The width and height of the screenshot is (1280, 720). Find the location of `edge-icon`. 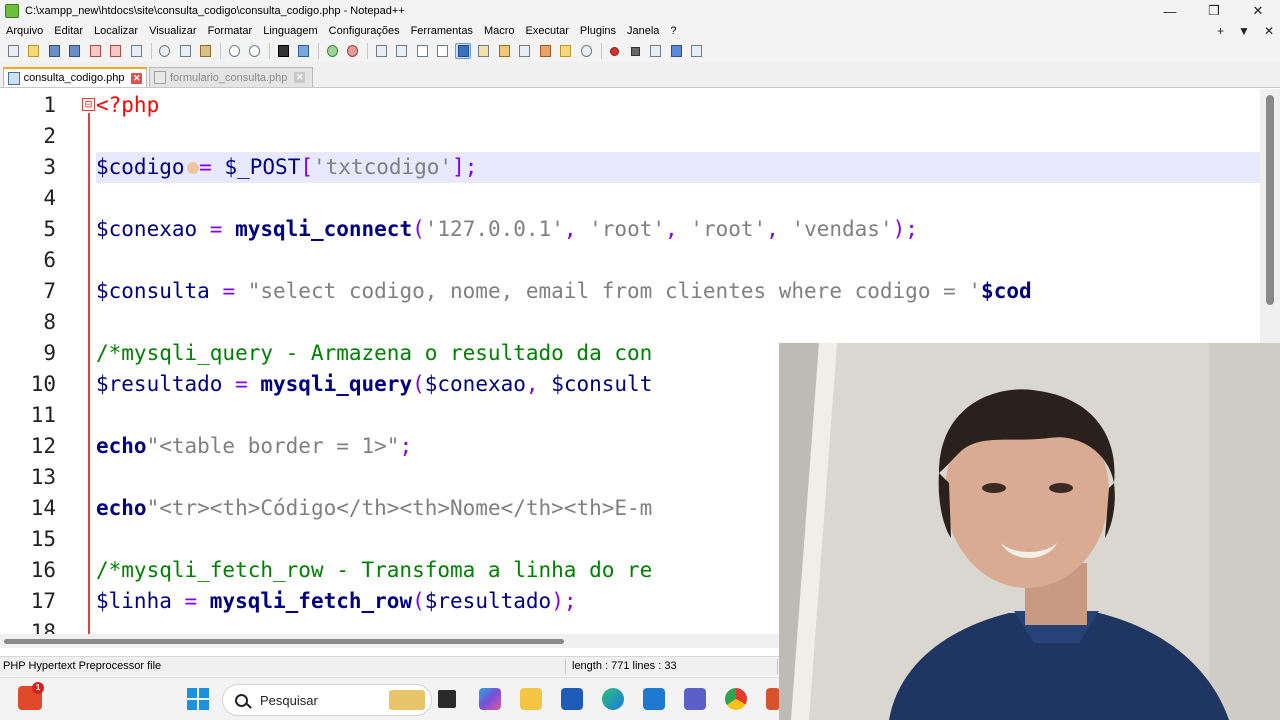

edge-icon is located at coordinates (613, 699).